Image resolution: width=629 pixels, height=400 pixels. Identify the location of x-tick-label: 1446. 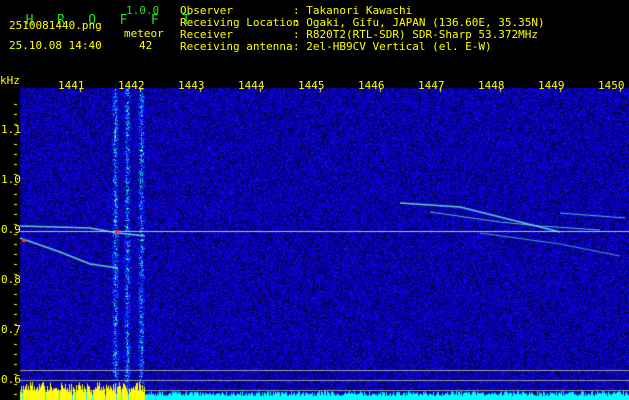
(371, 85).